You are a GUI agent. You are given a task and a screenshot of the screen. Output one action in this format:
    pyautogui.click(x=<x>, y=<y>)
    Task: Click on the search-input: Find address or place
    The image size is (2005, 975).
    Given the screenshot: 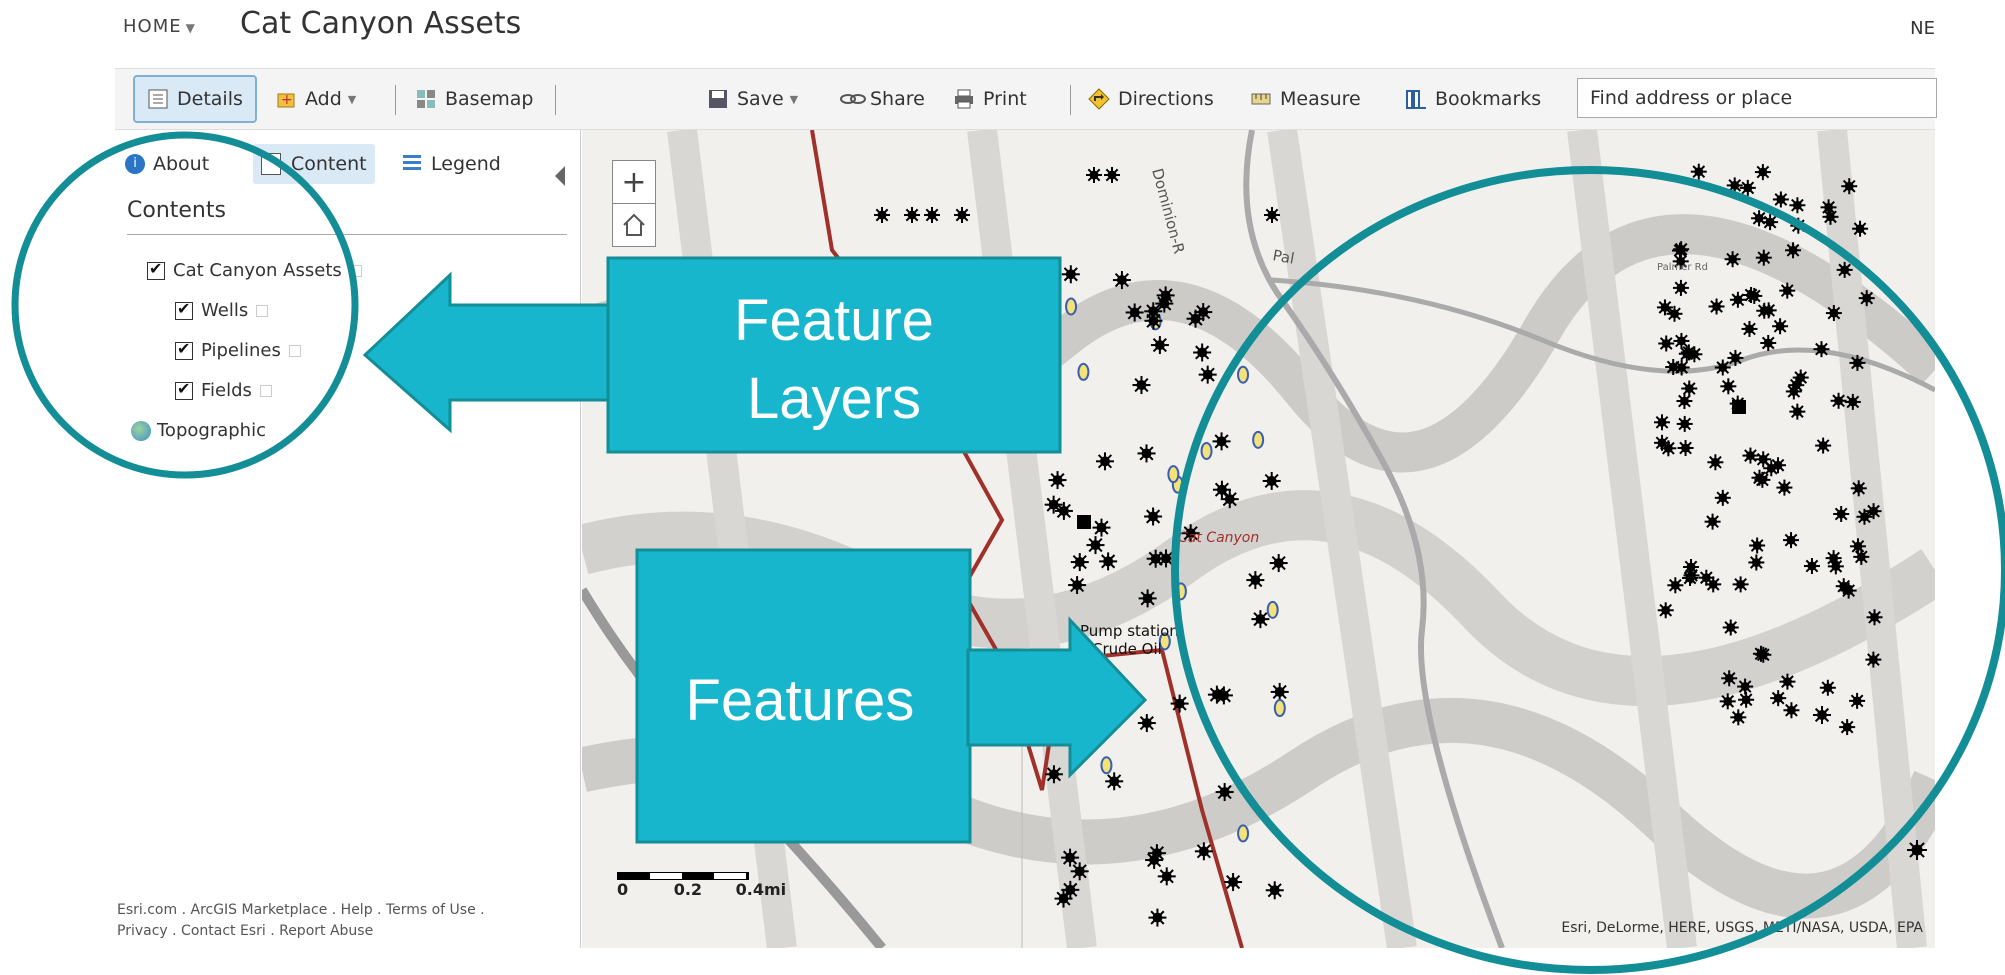 What is the action you would take?
    pyautogui.click(x=1757, y=98)
    